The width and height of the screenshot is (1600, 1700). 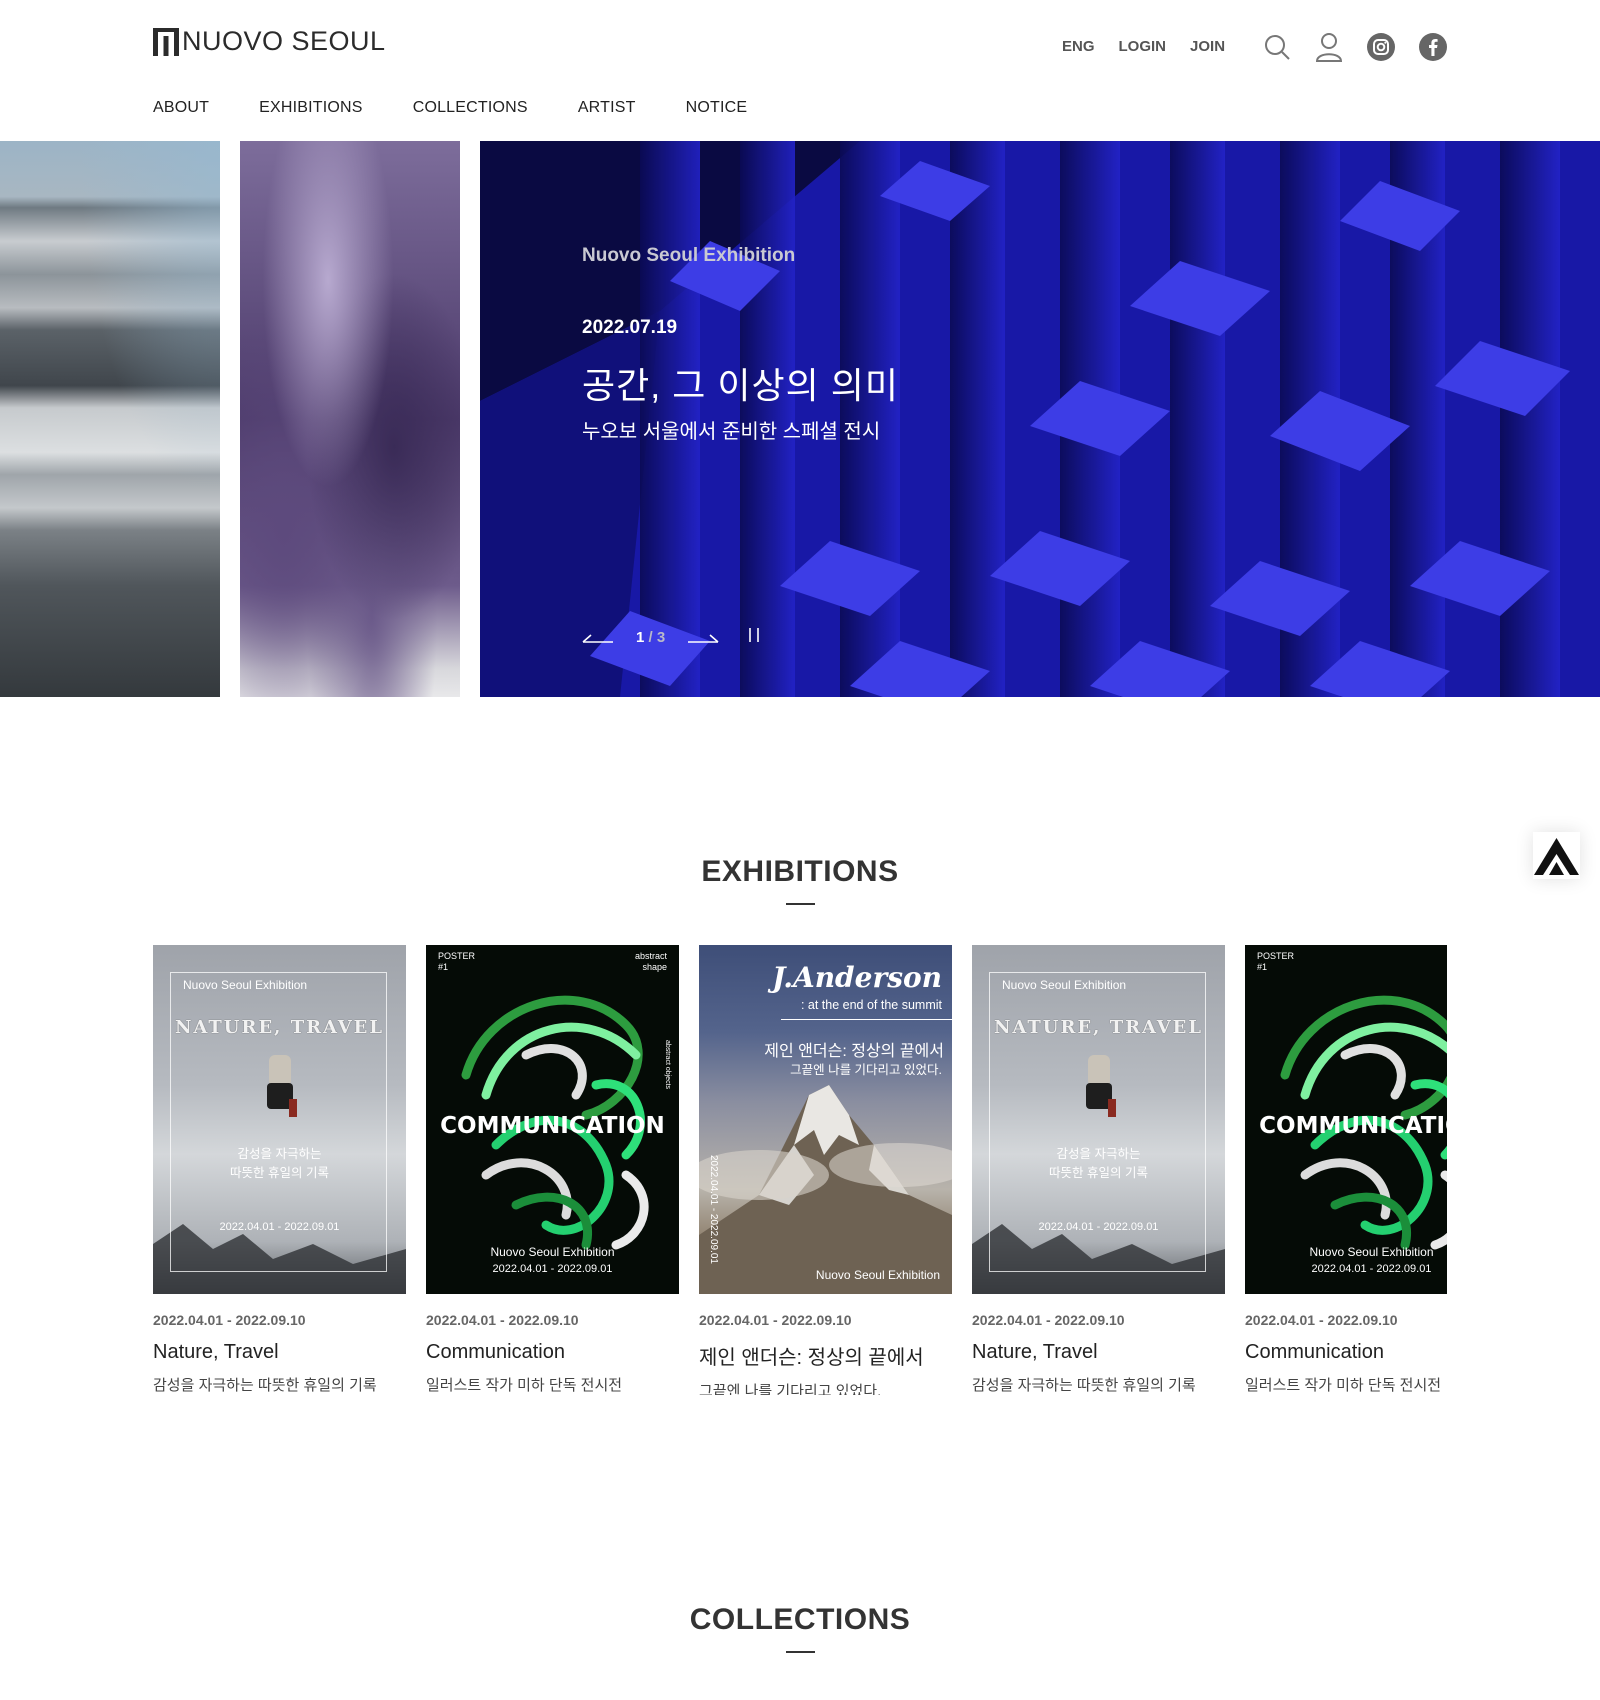 I want to click on poster-tag-right-sub: shape, so click(x=654, y=967).